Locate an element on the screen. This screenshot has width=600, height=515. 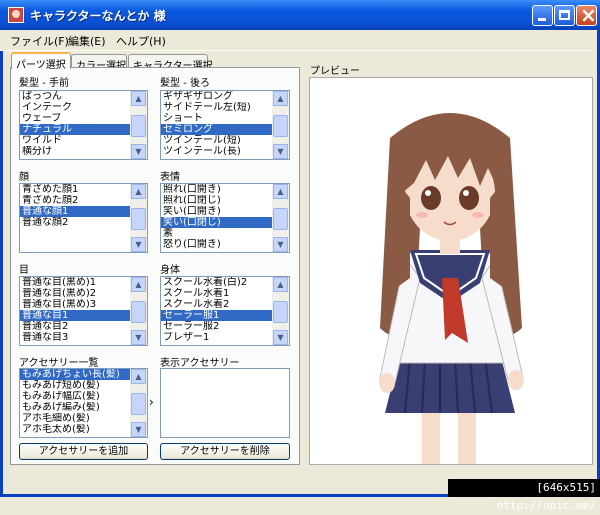
shown-accessories-list is located at coordinates (225, 403).